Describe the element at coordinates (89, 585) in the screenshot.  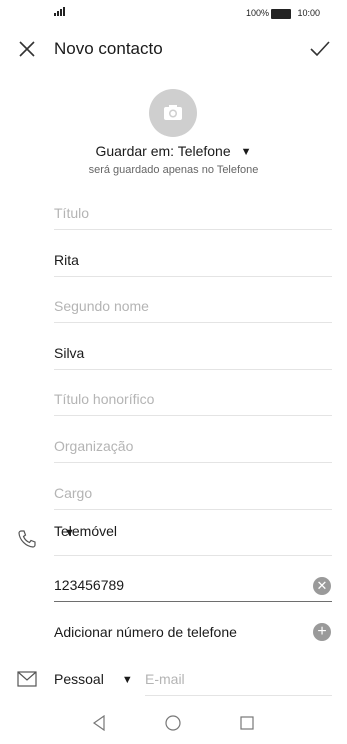
I see `phone-number-value: 123456789` at that location.